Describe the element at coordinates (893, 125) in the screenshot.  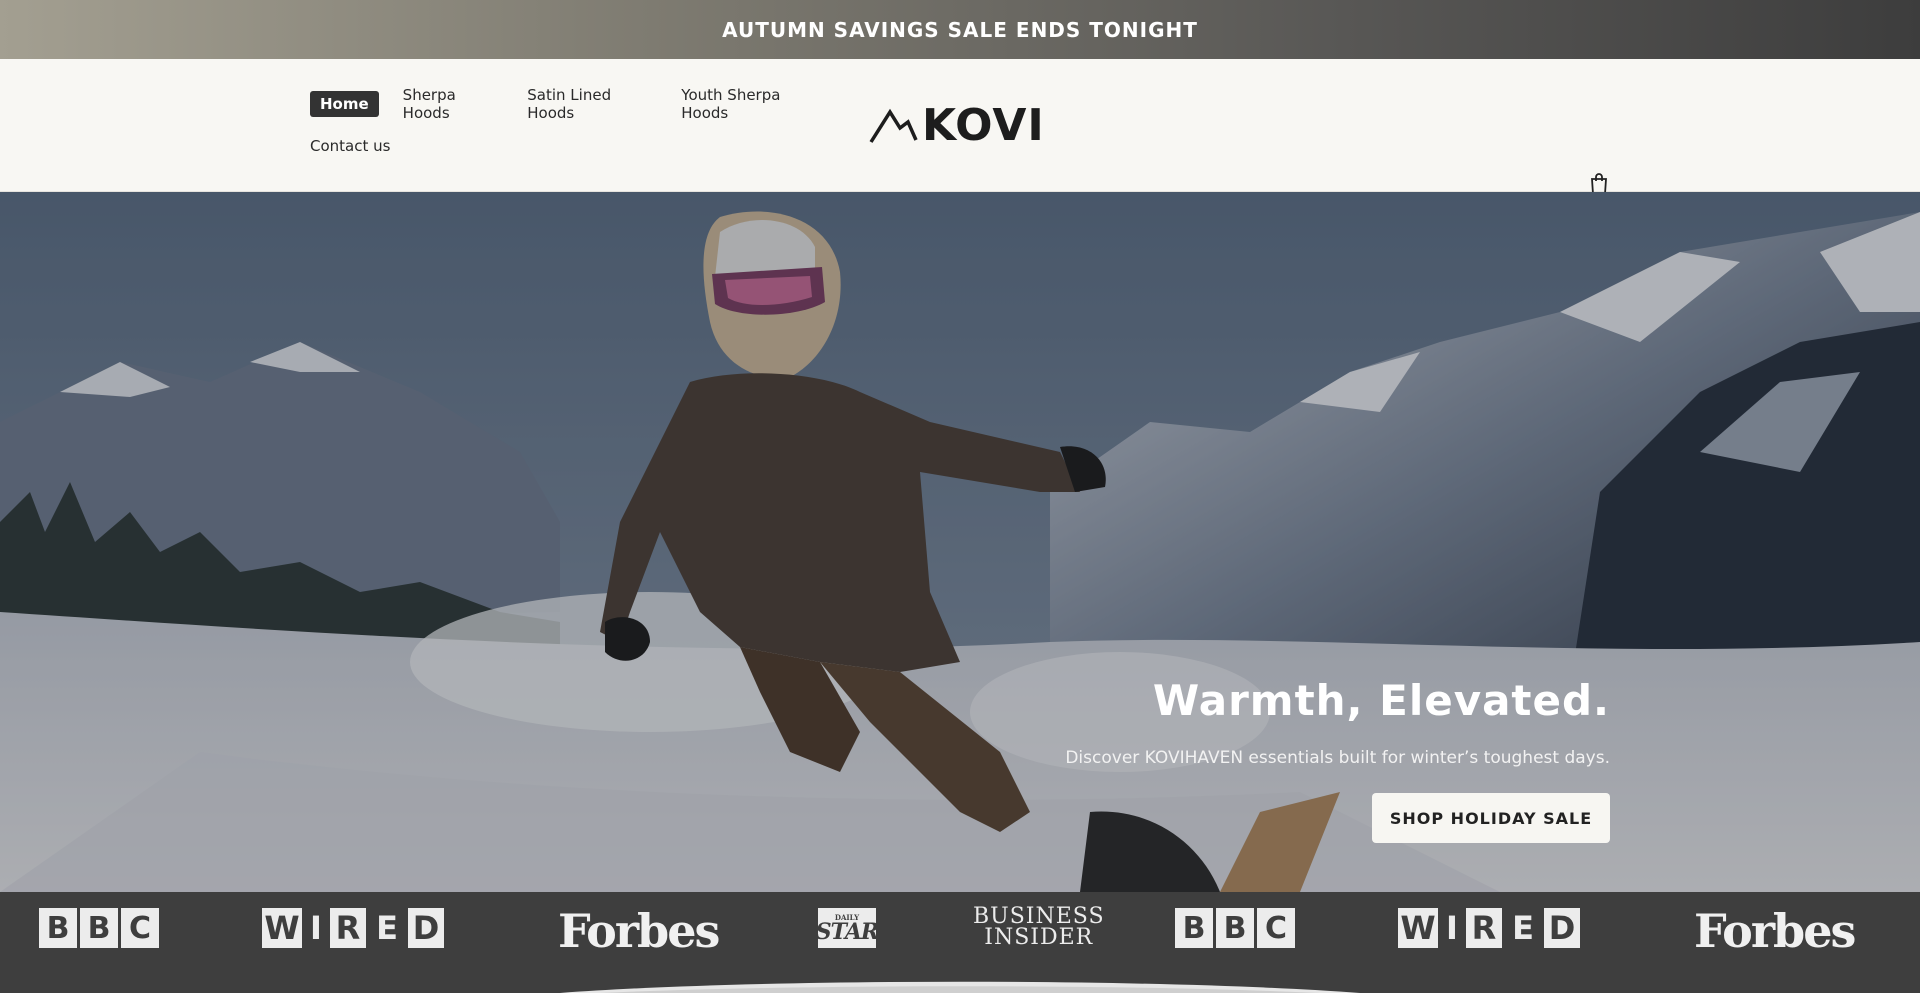
I see `mountain-icon` at that location.